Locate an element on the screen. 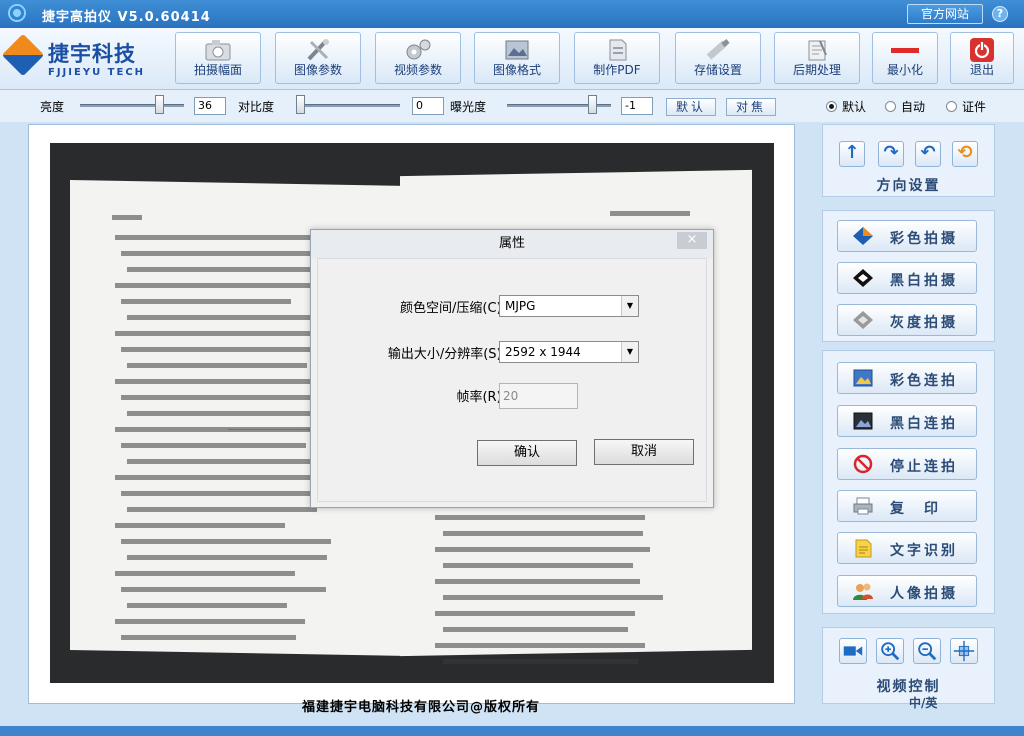 This screenshot has width=1024, height=736. dialog-title: 属性 is located at coordinates (512, 244).